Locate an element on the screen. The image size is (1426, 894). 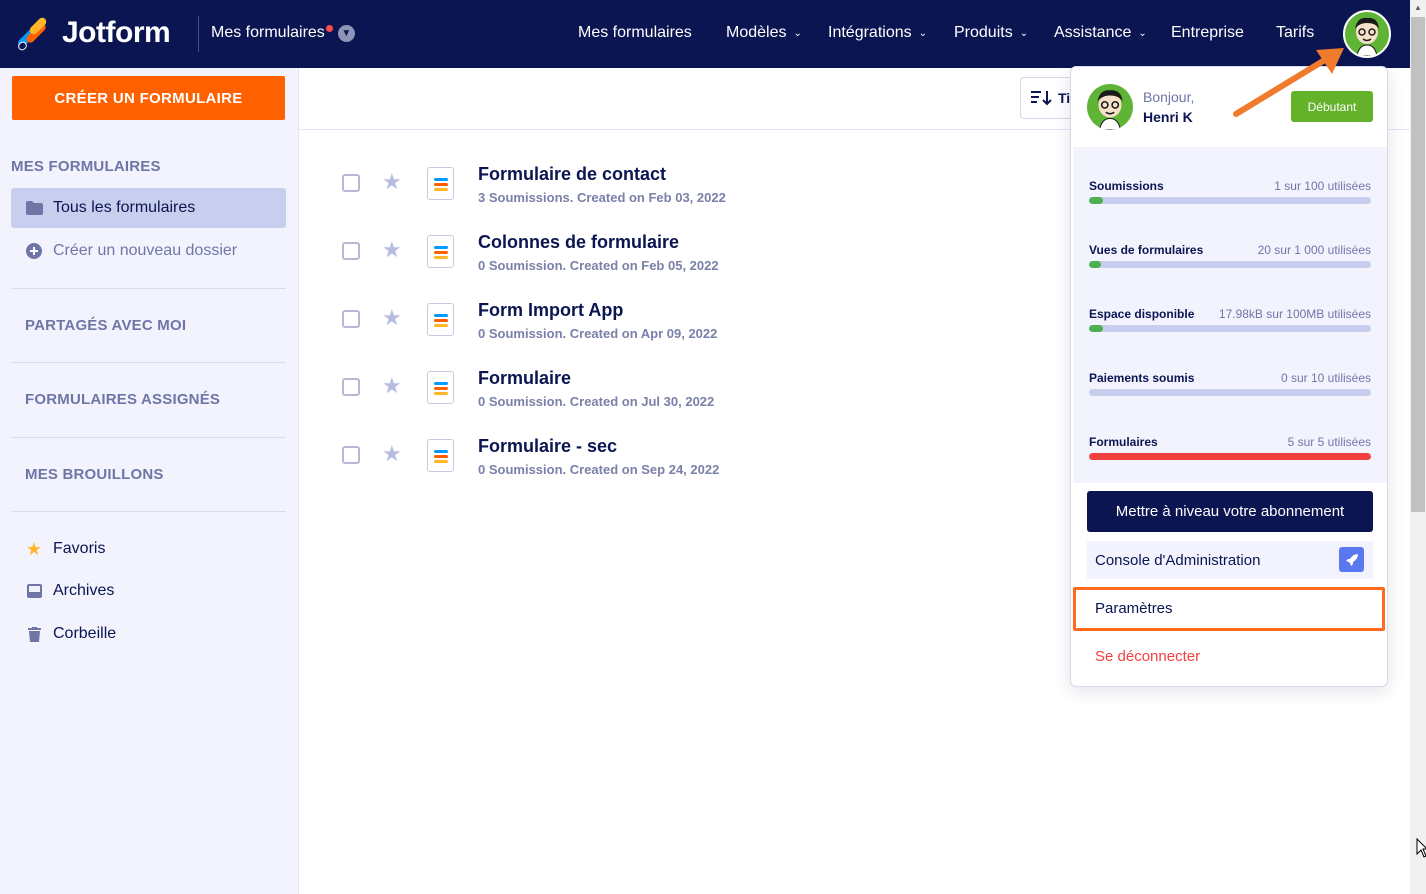
nav-support: Assistance ⌄ is located at coordinates (1100, 33).